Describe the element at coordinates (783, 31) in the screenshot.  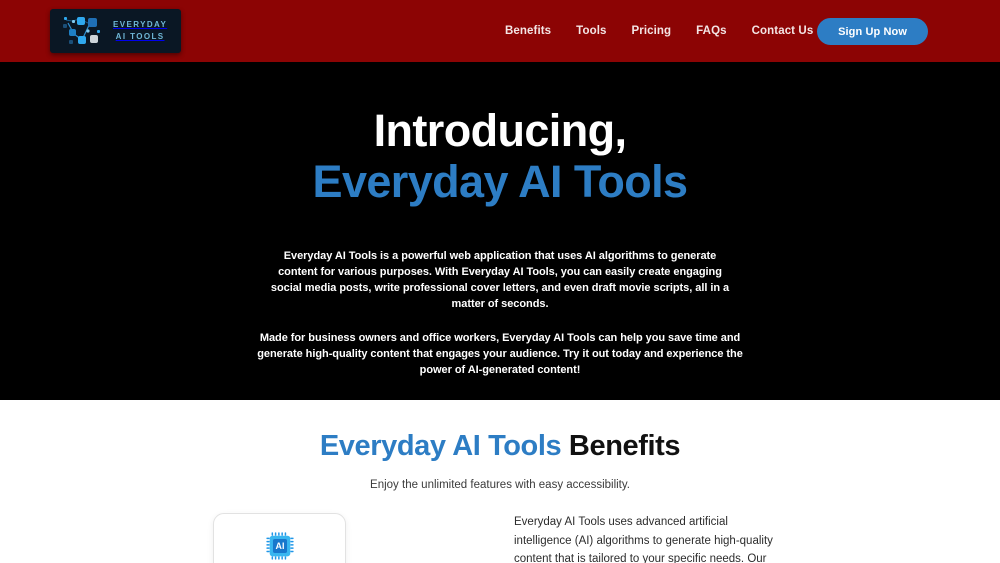
I see `nav-item-contact-us: Contact Us` at that location.